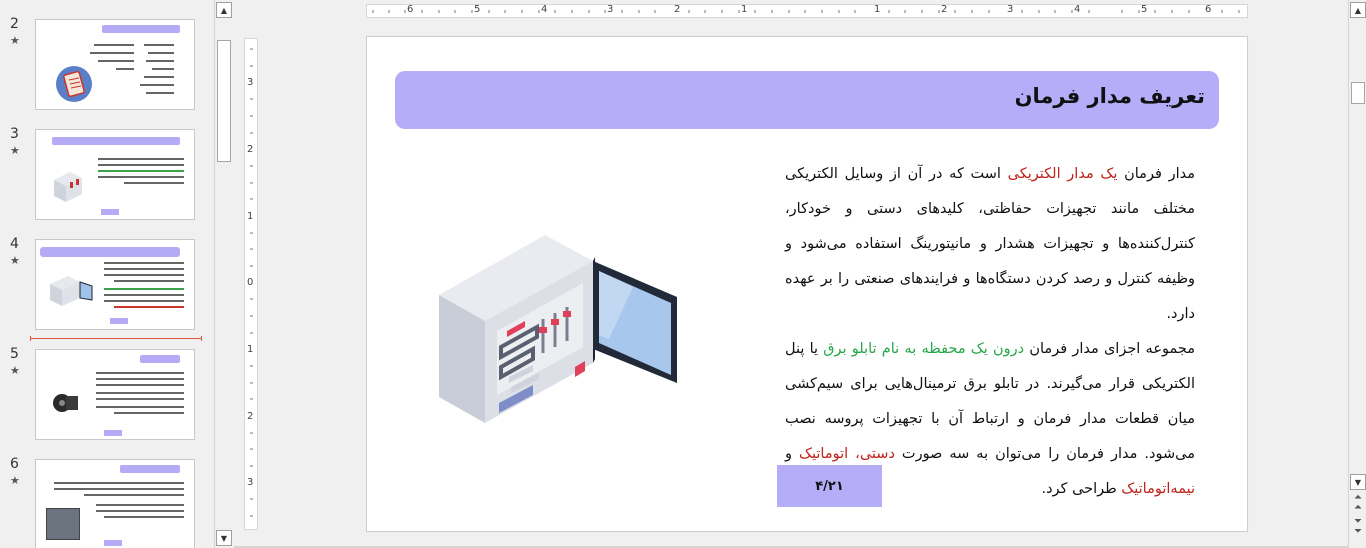 The height and width of the screenshot is (548, 1366). Describe the element at coordinates (477, 9) in the screenshot. I see `ruler-label: 5` at that location.